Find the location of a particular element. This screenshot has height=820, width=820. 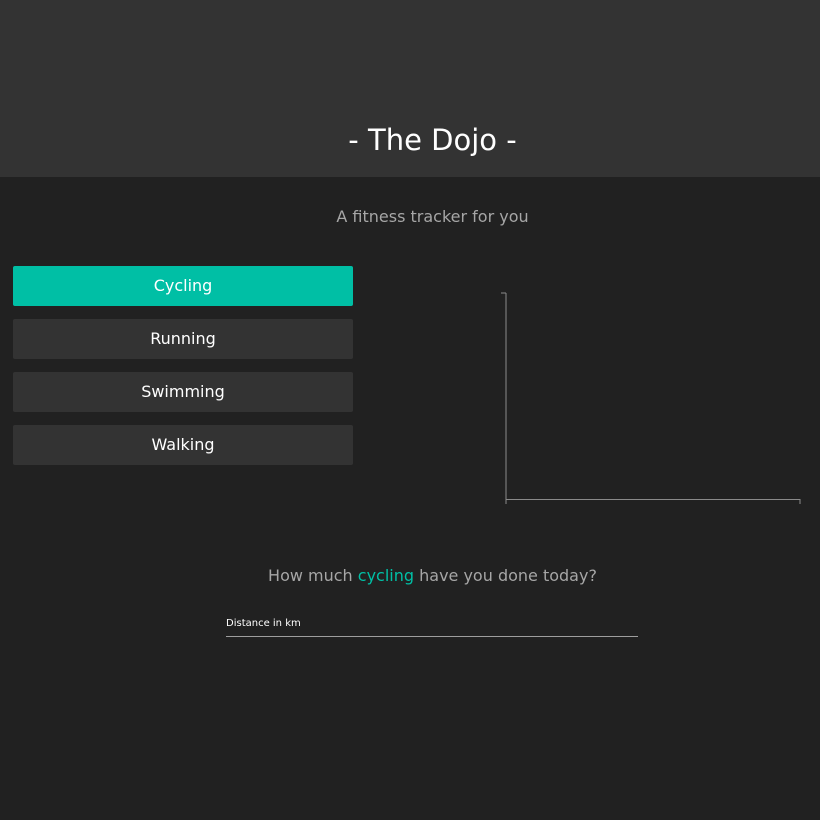

page-subtitle: A fitness tracker for you is located at coordinates (432, 216).